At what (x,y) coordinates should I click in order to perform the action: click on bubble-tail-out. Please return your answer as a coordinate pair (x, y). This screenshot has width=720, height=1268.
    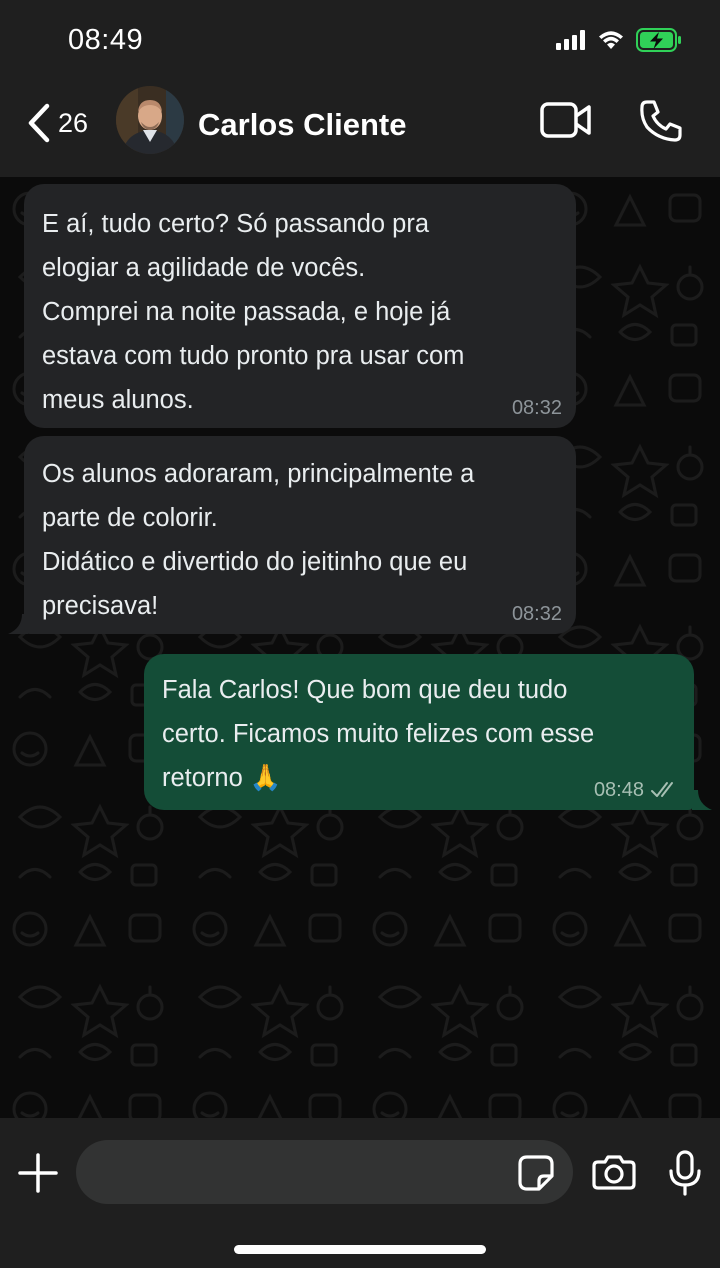
    Looking at the image, I should click on (702, 800).